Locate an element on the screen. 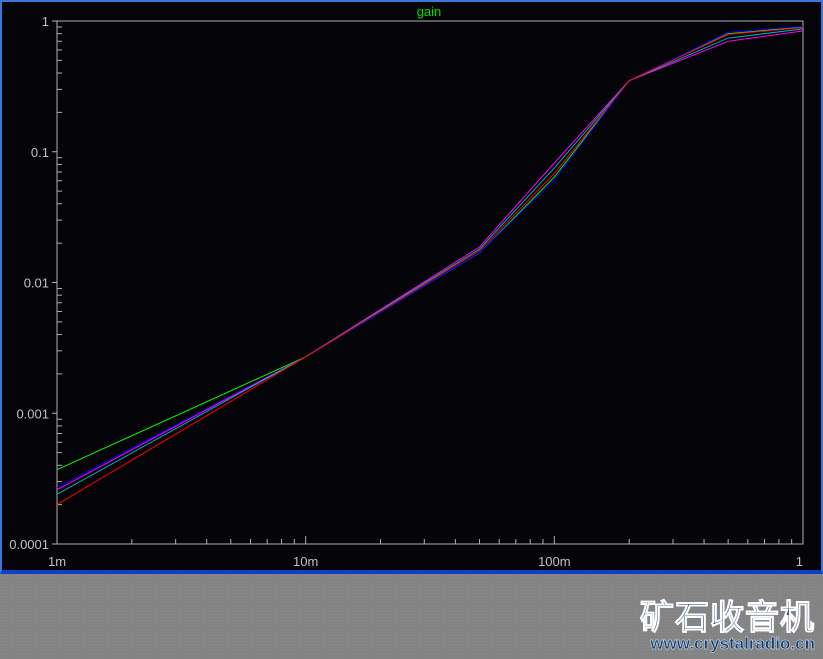 This screenshot has width=823, height=659. y-tick-label: 0.1 is located at coordinates (40, 152).